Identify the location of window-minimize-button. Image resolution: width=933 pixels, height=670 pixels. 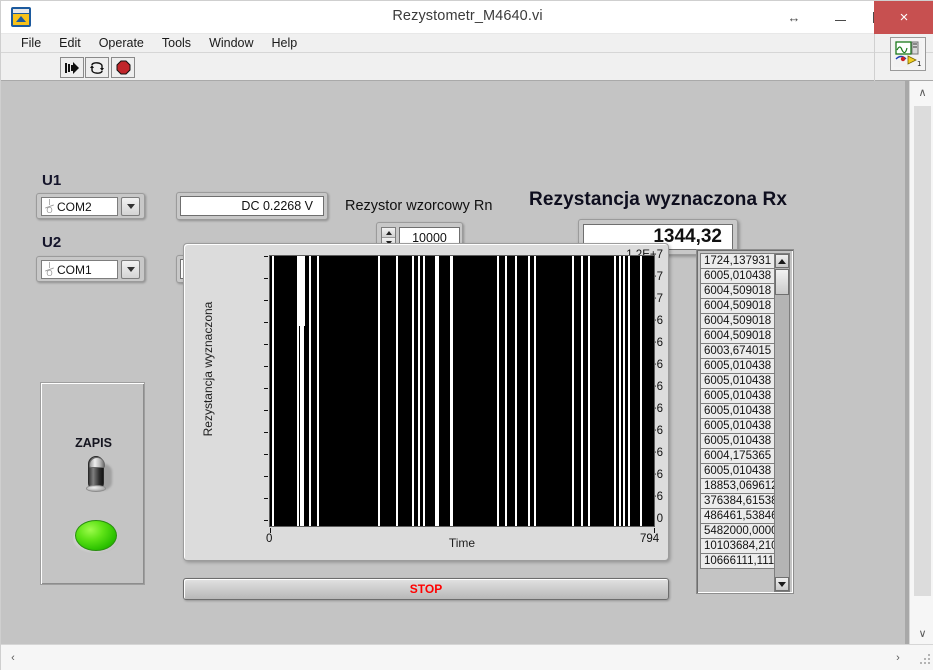
(840, 17).